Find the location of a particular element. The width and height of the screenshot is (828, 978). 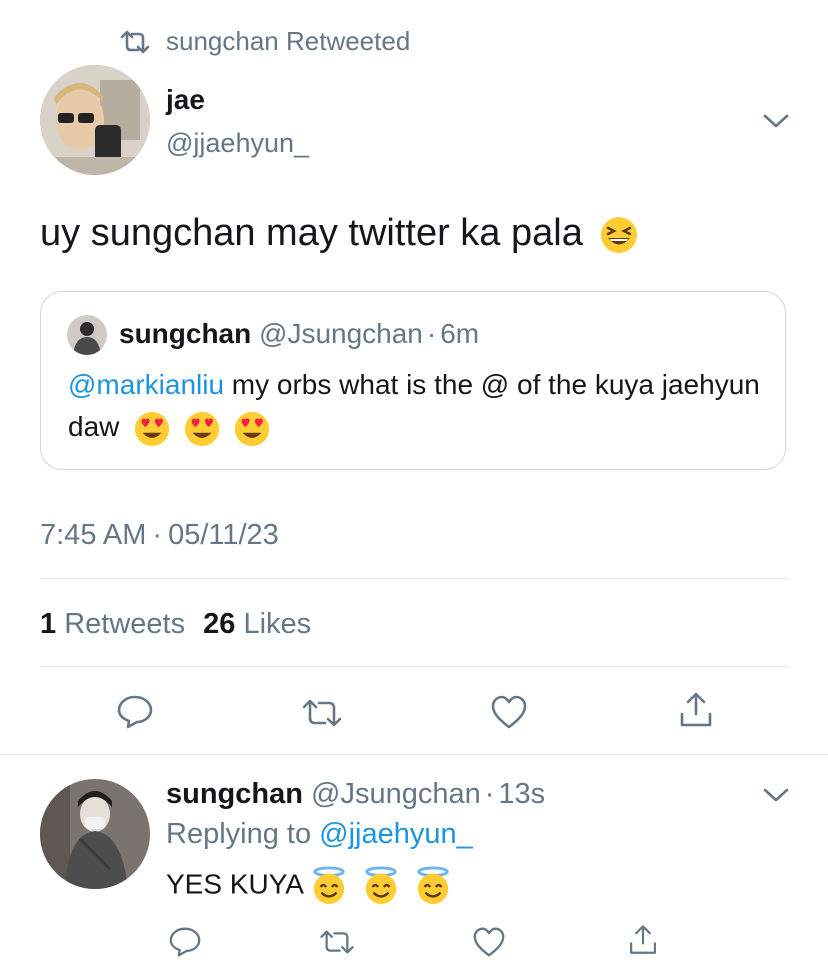

reply-time: 13s is located at coordinates (522, 794).